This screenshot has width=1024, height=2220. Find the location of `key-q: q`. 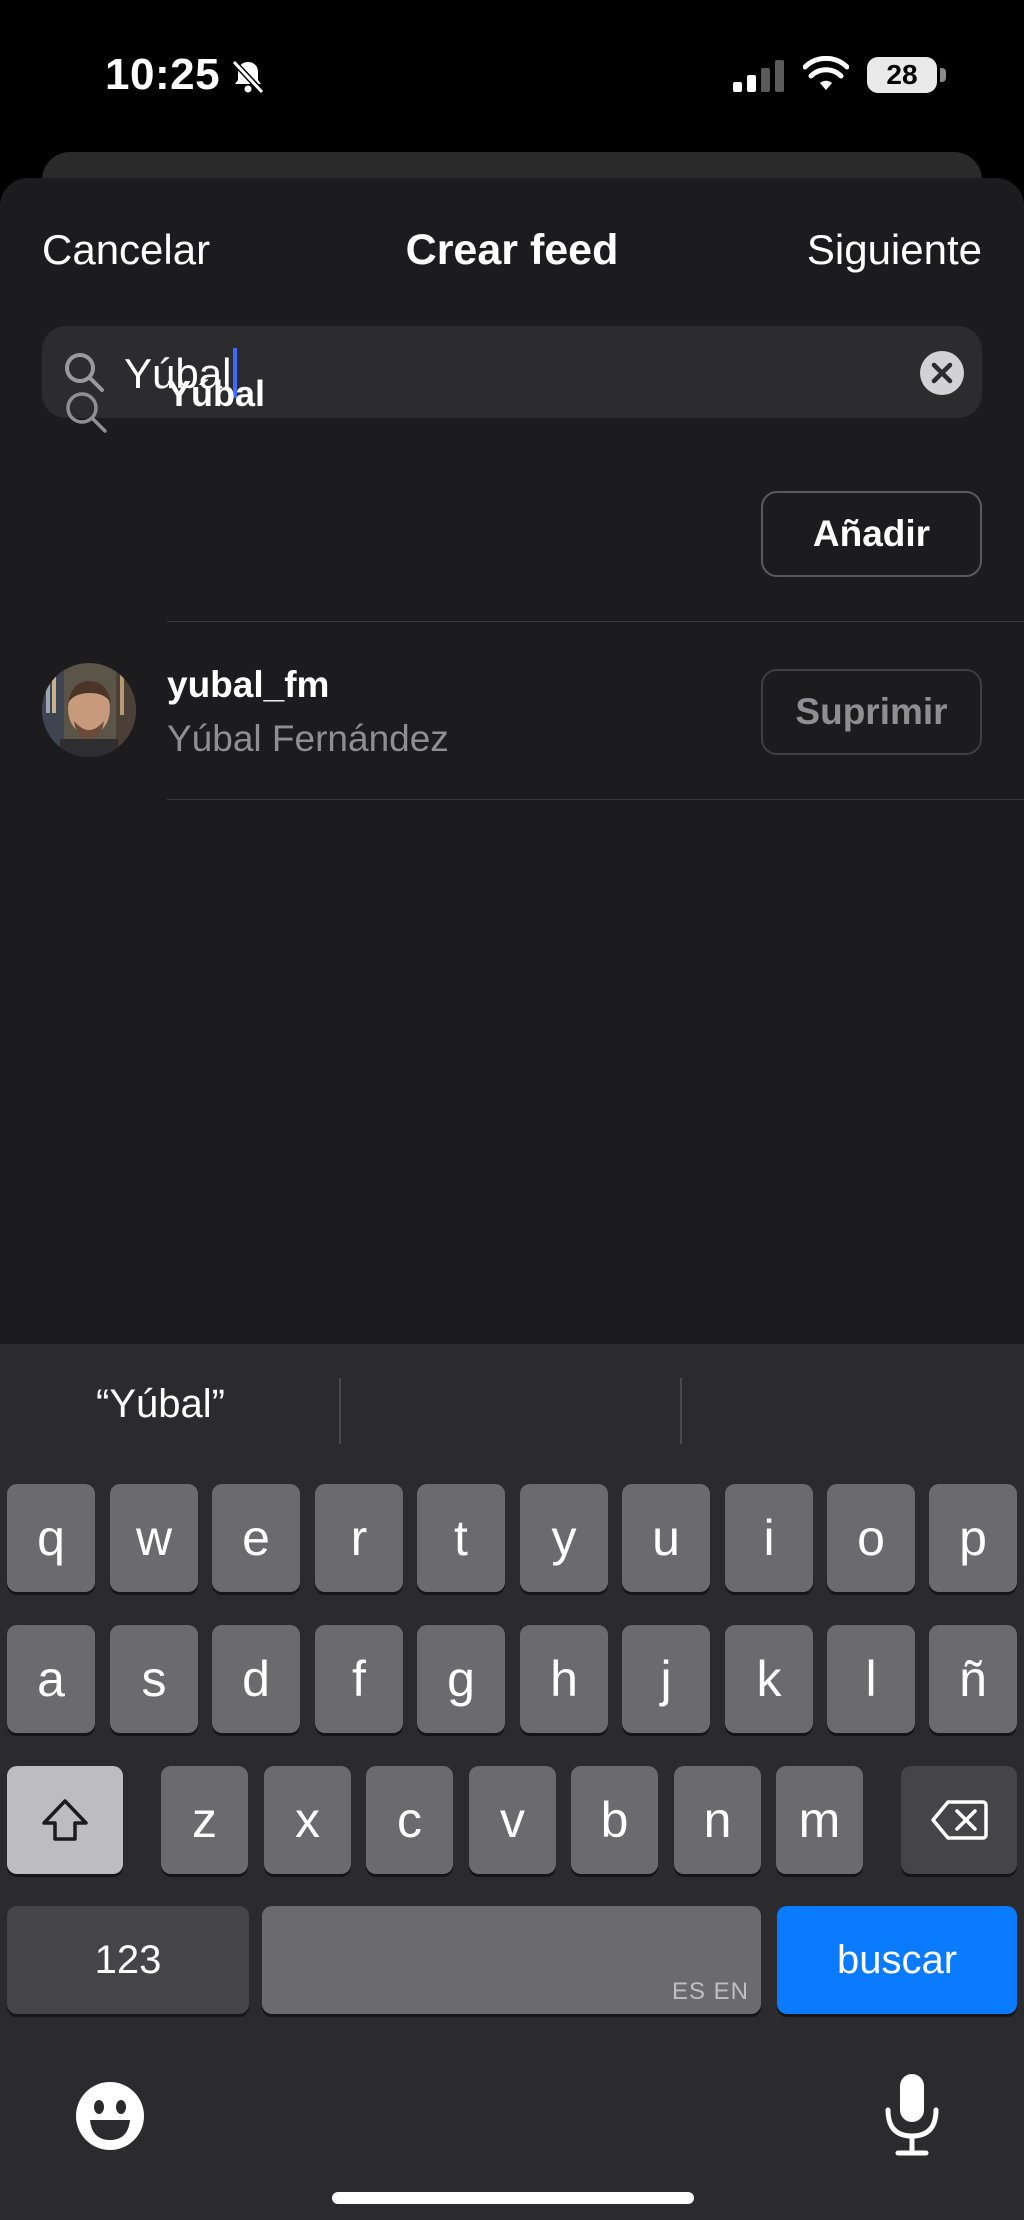

key-q: q is located at coordinates (51, 1538).